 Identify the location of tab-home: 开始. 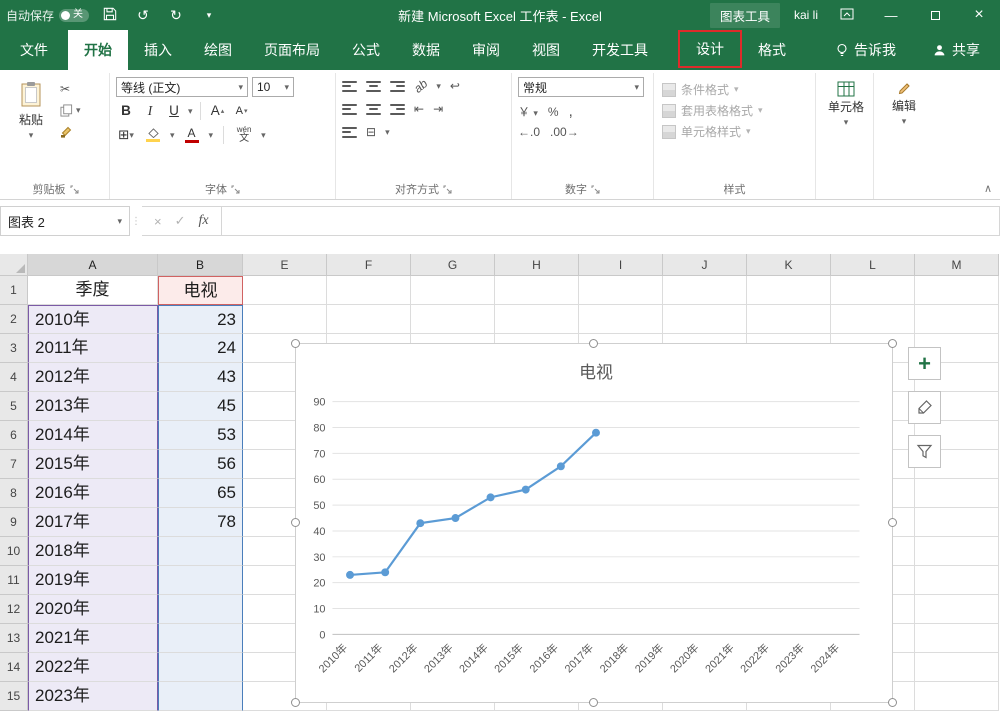
(98, 50).